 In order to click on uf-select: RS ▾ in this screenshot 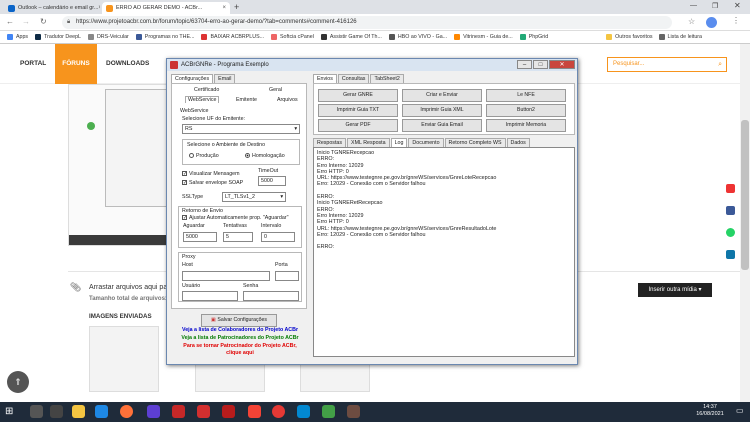, I will do `click(241, 129)`.